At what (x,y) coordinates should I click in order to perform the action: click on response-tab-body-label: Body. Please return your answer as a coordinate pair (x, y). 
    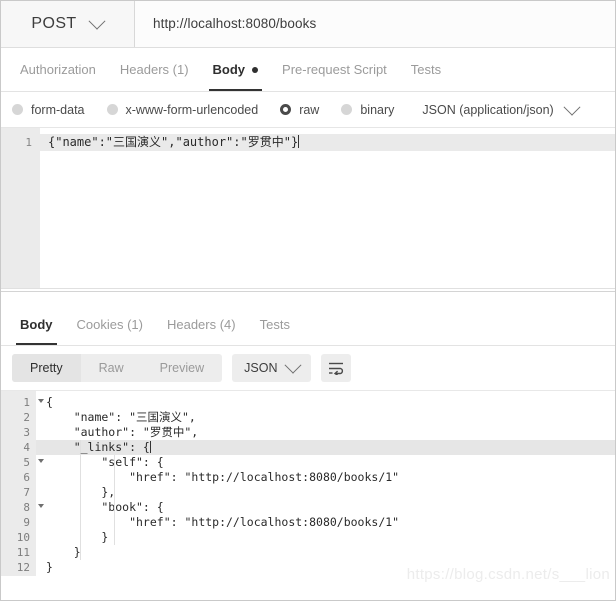
    Looking at the image, I should click on (36, 324).